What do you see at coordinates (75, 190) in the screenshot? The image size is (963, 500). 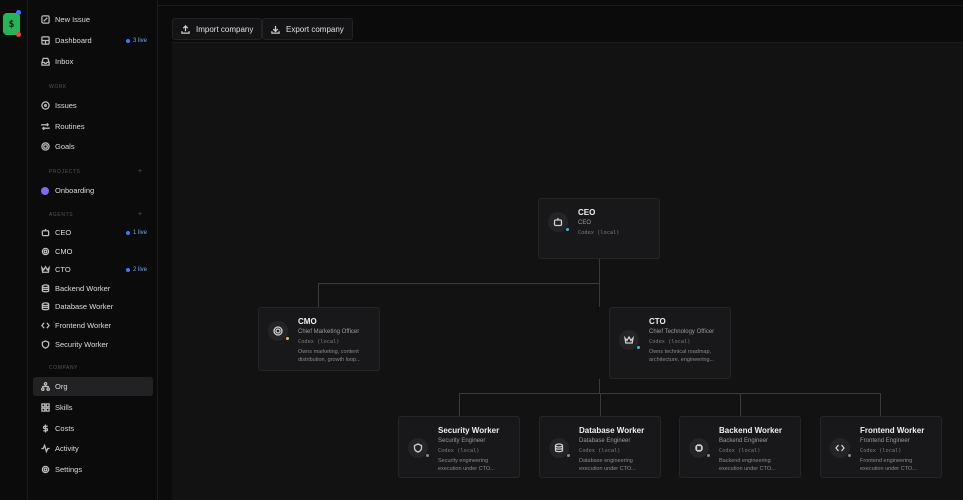 I see `sidebar-item-label: Onboarding` at bounding box center [75, 190].